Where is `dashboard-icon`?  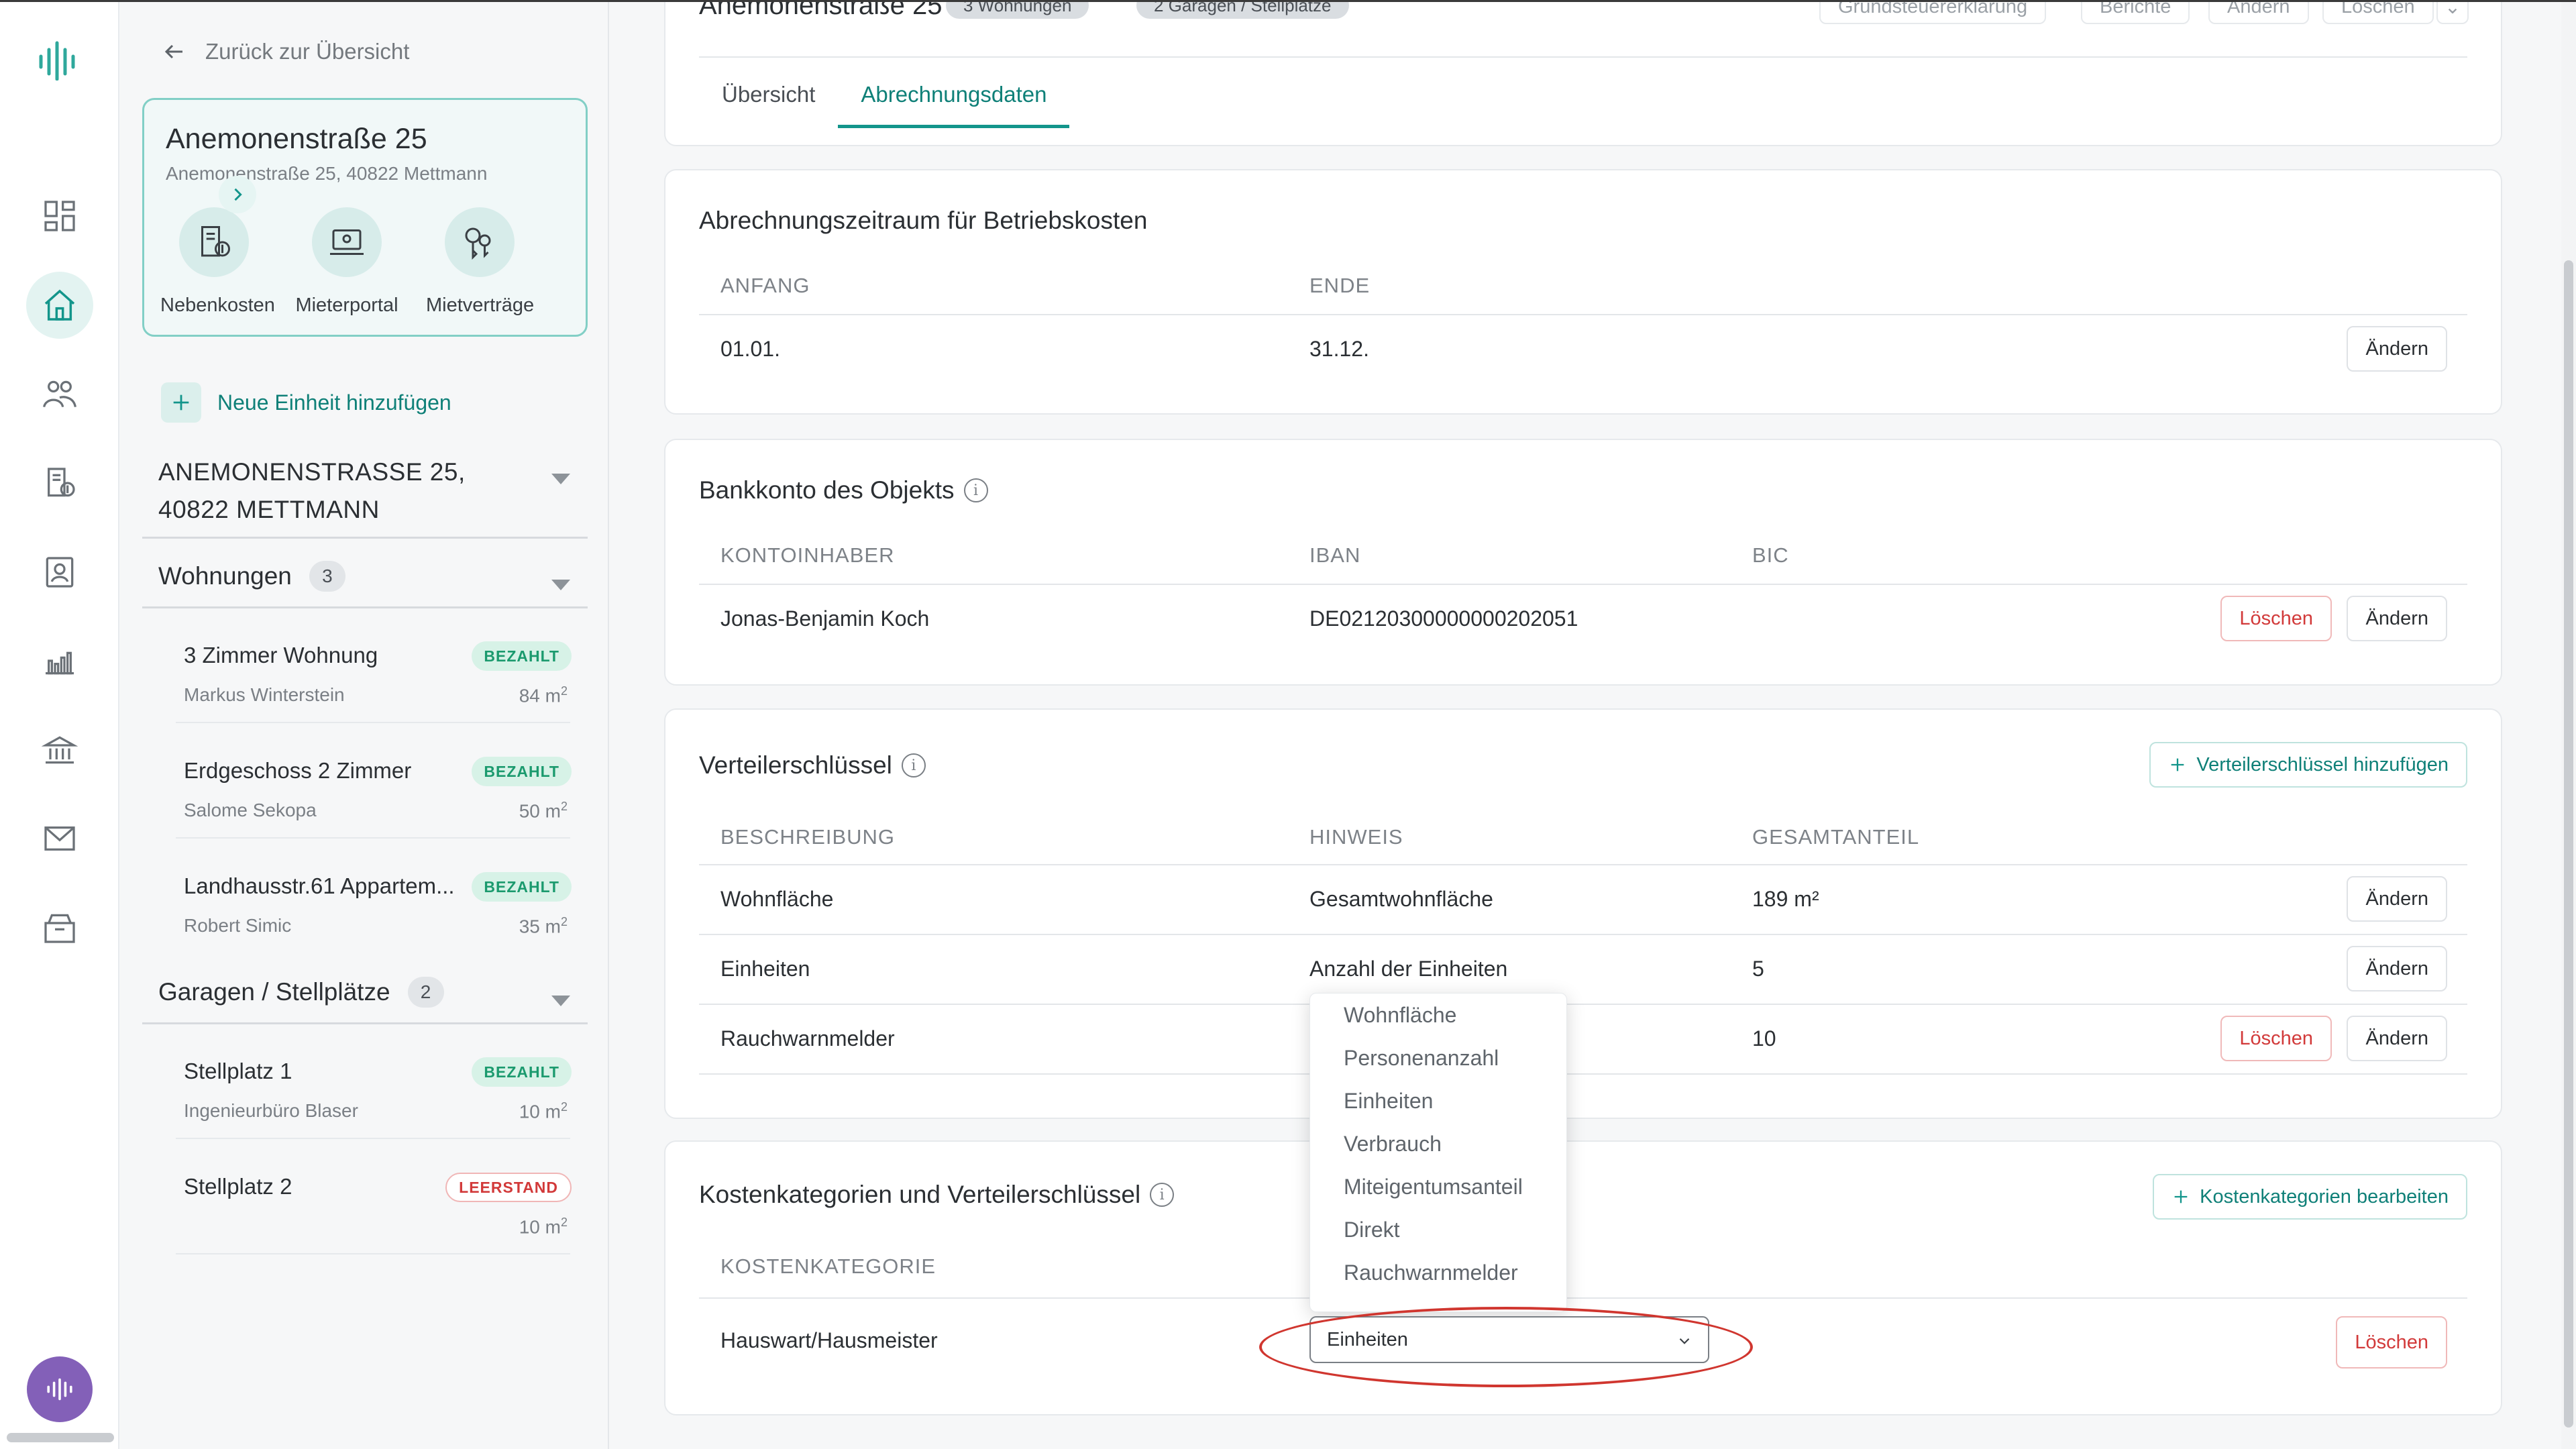 dashboard-icon is located at coordinates (59, 216).